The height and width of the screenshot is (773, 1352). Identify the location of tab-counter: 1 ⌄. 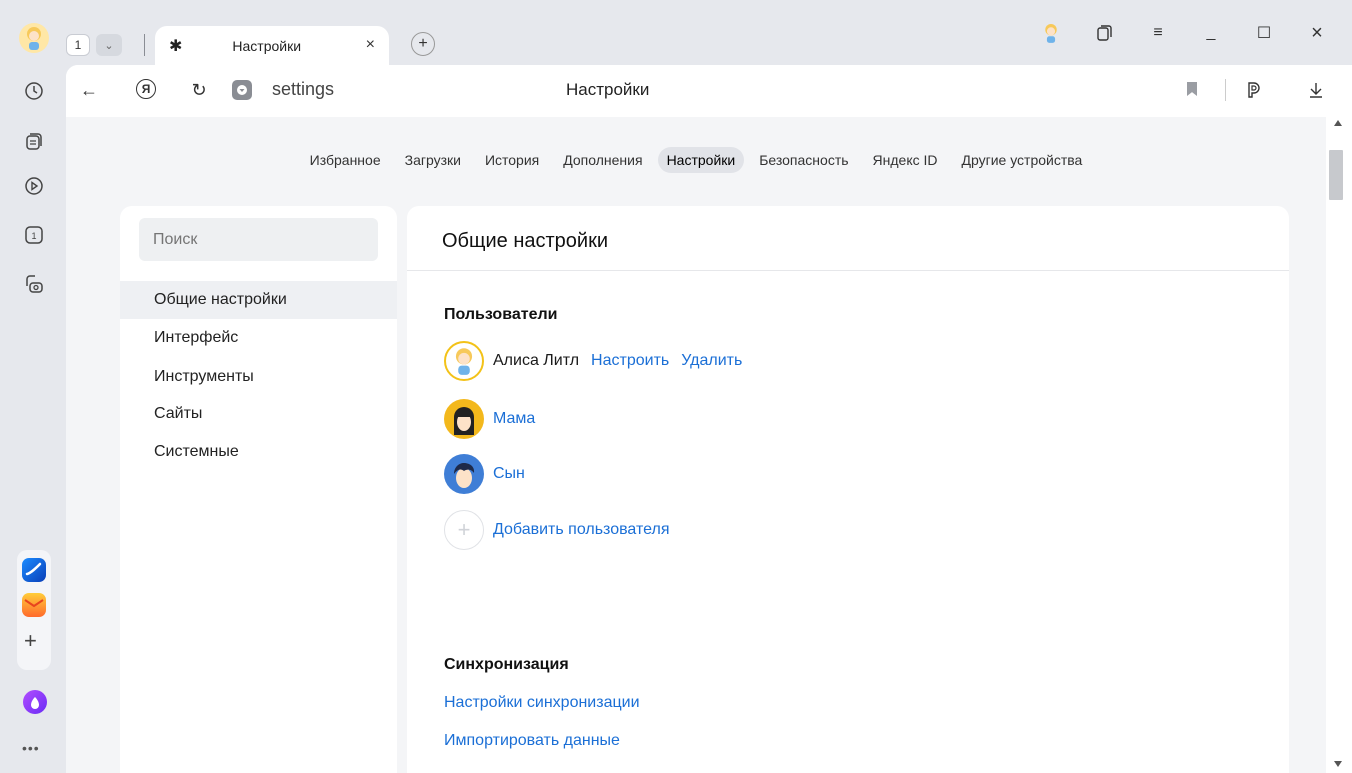
(99, 45).